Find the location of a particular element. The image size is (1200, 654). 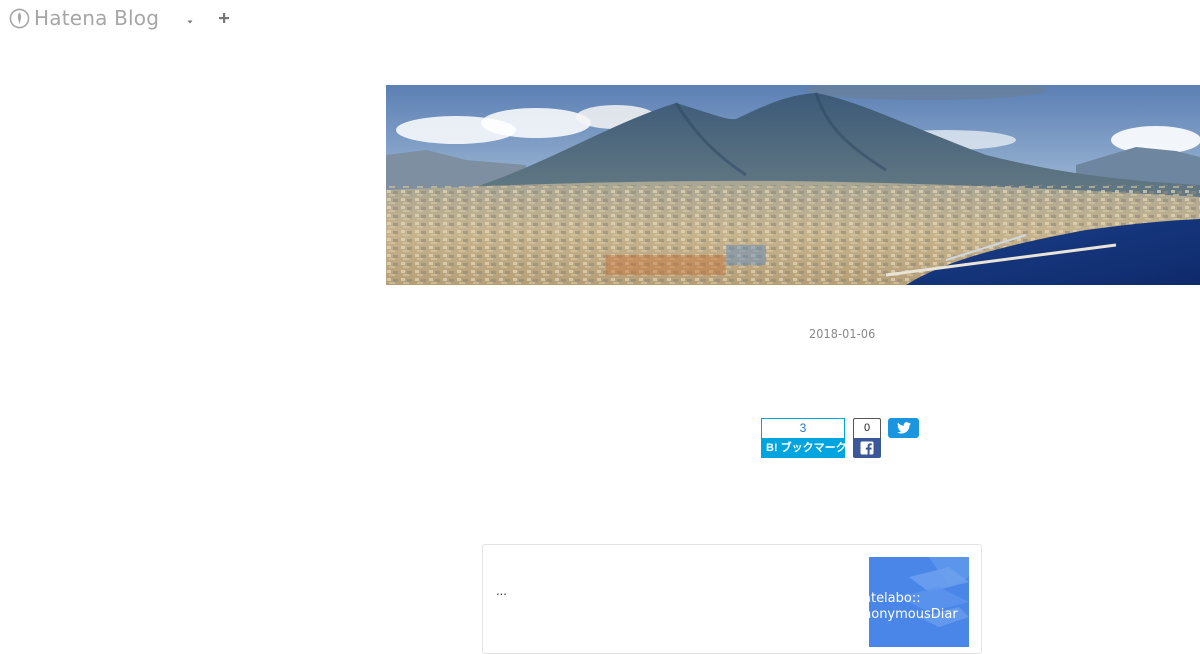

facebook-share-button: 0 is located at coordinates (867, 438).